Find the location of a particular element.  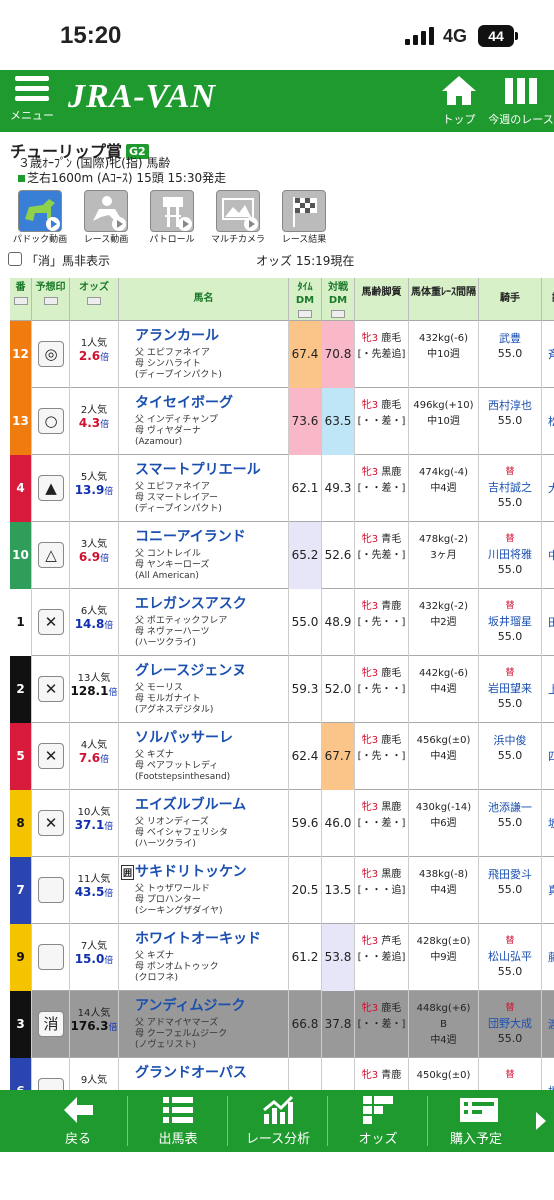

trainer-cell: 藤 is located at coordinates (548, 957).